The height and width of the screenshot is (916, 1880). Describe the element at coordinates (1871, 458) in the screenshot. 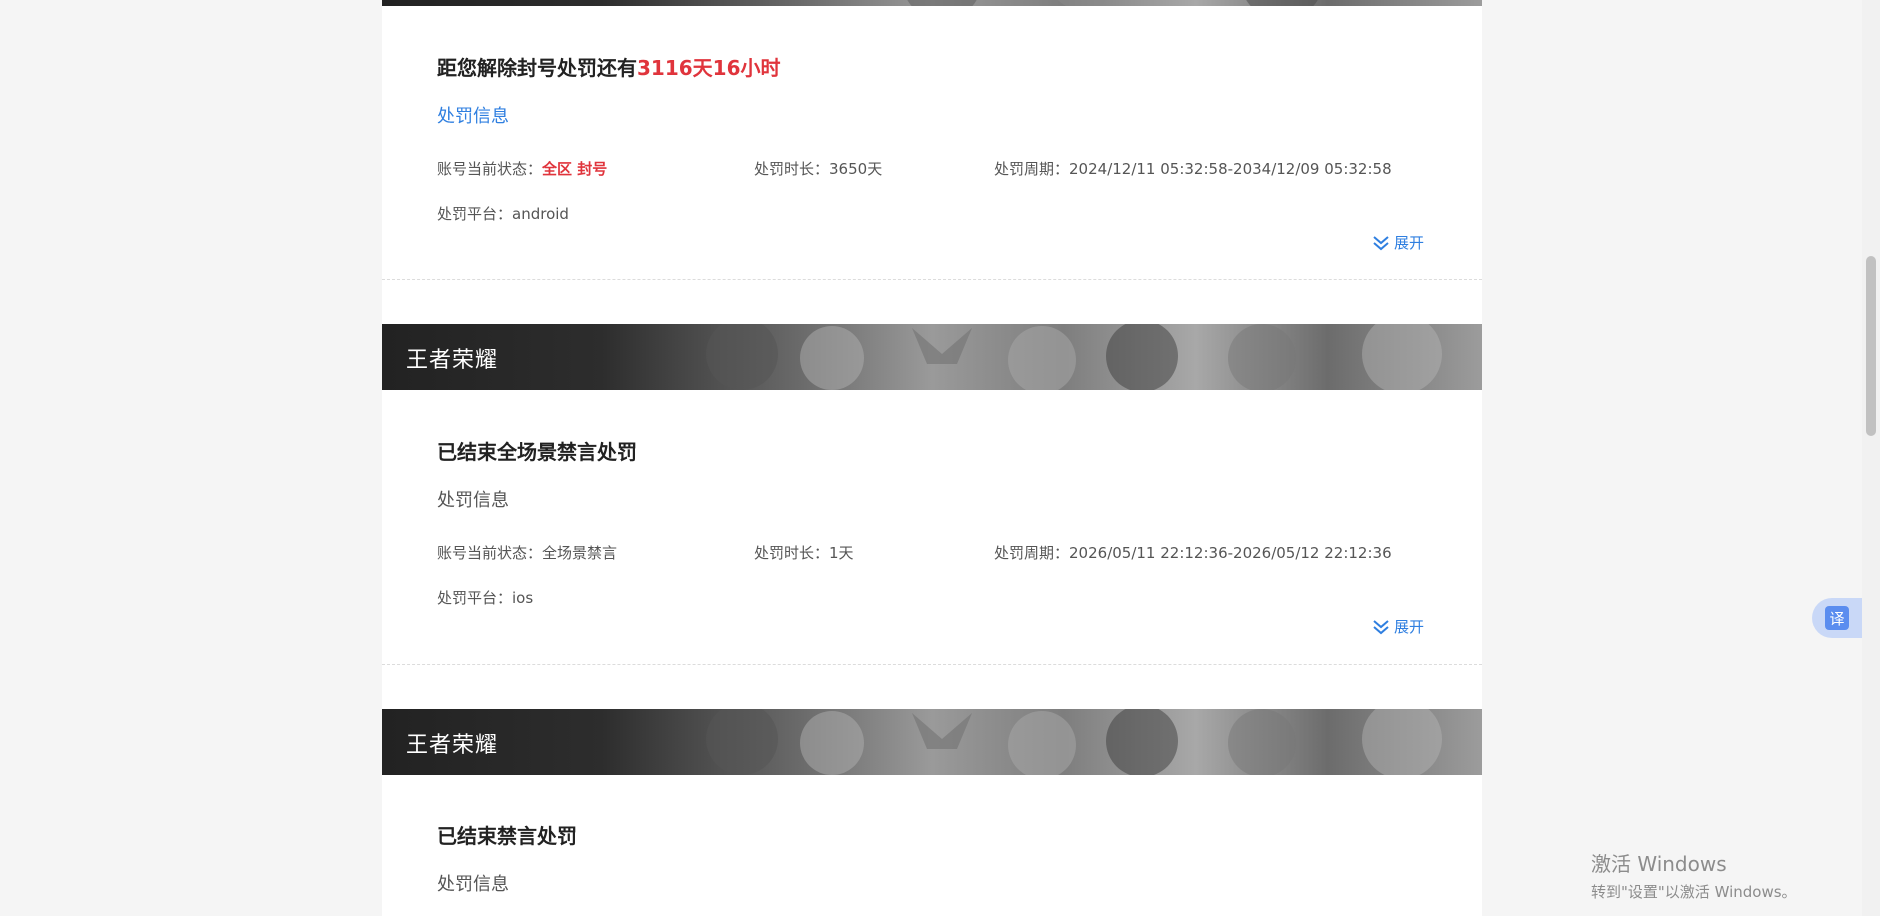

I see `page-scrollbar` at that location.